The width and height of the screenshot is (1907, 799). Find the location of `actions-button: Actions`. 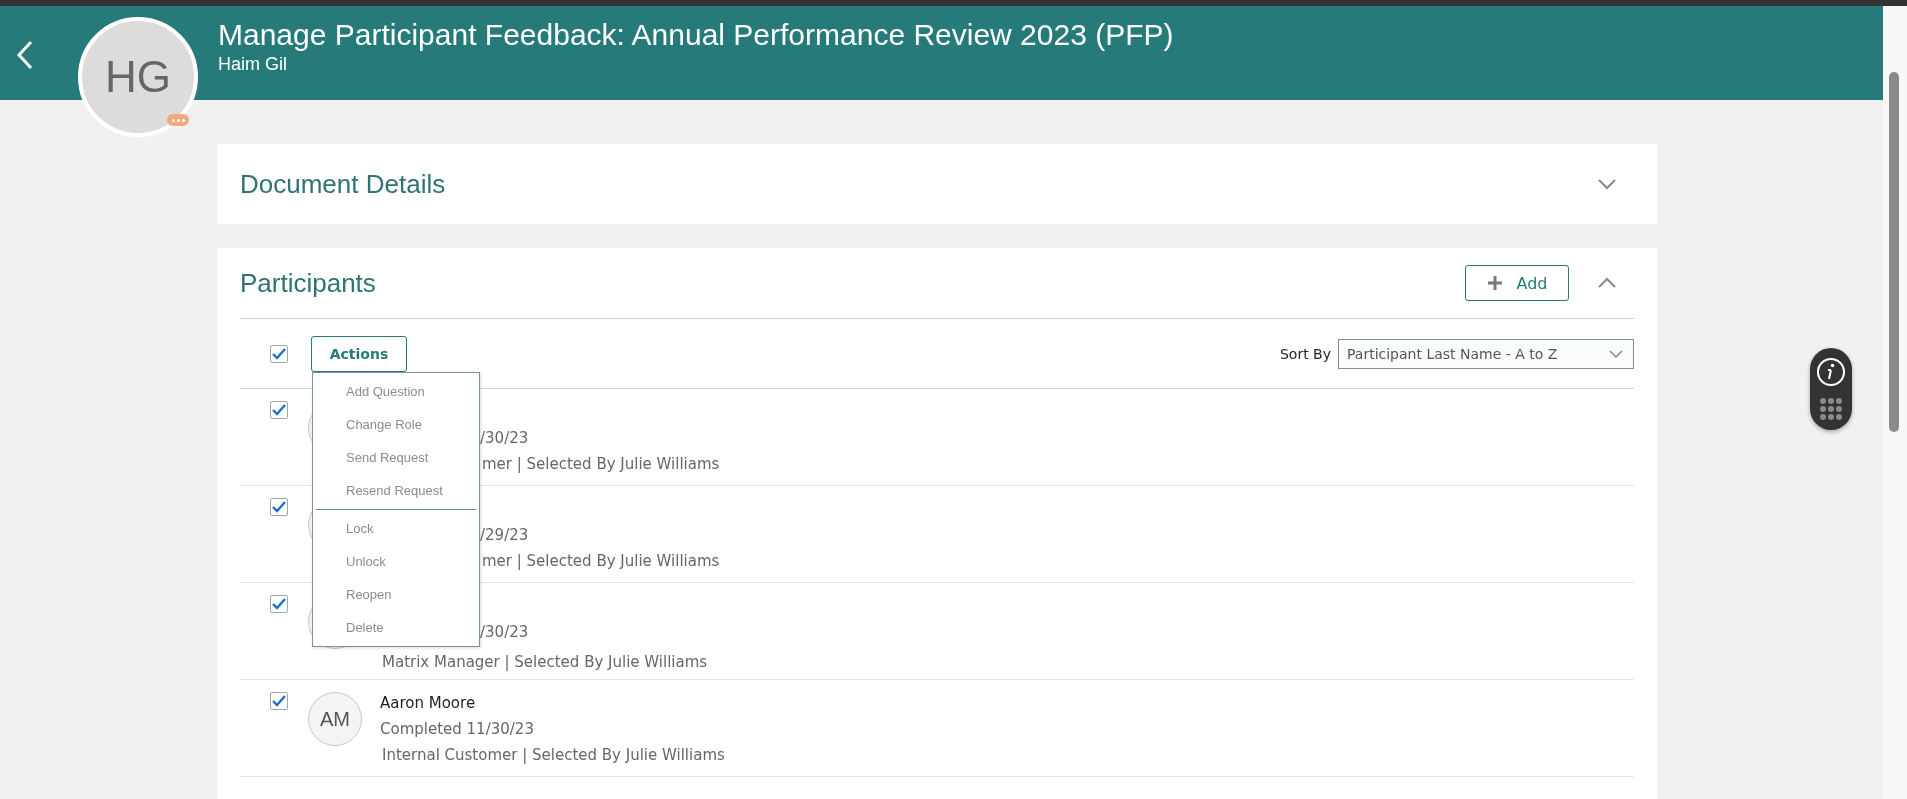

actions-button: Actions is located at coordinates (359, 353).